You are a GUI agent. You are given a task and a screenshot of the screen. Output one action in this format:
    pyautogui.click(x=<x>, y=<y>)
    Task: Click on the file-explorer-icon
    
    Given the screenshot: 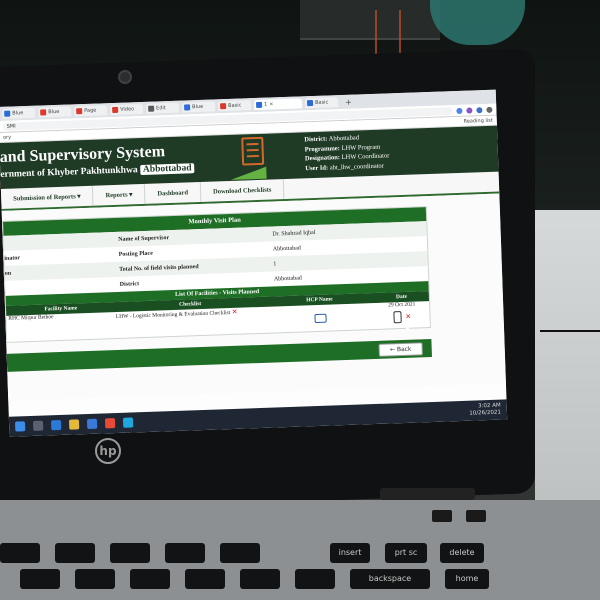 What is the action you would take?
    pyautogui.click(x=74, y=424)
    